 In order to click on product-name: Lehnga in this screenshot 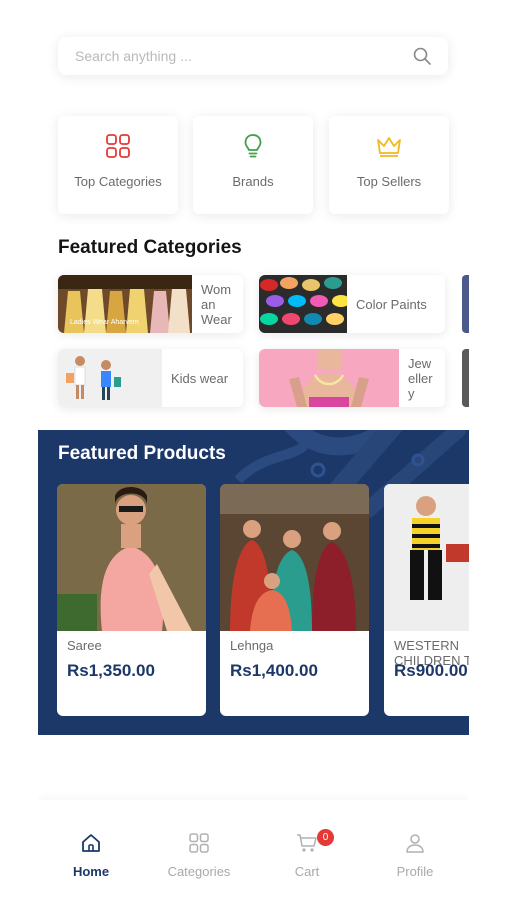, I will do `click(252, 645)`.